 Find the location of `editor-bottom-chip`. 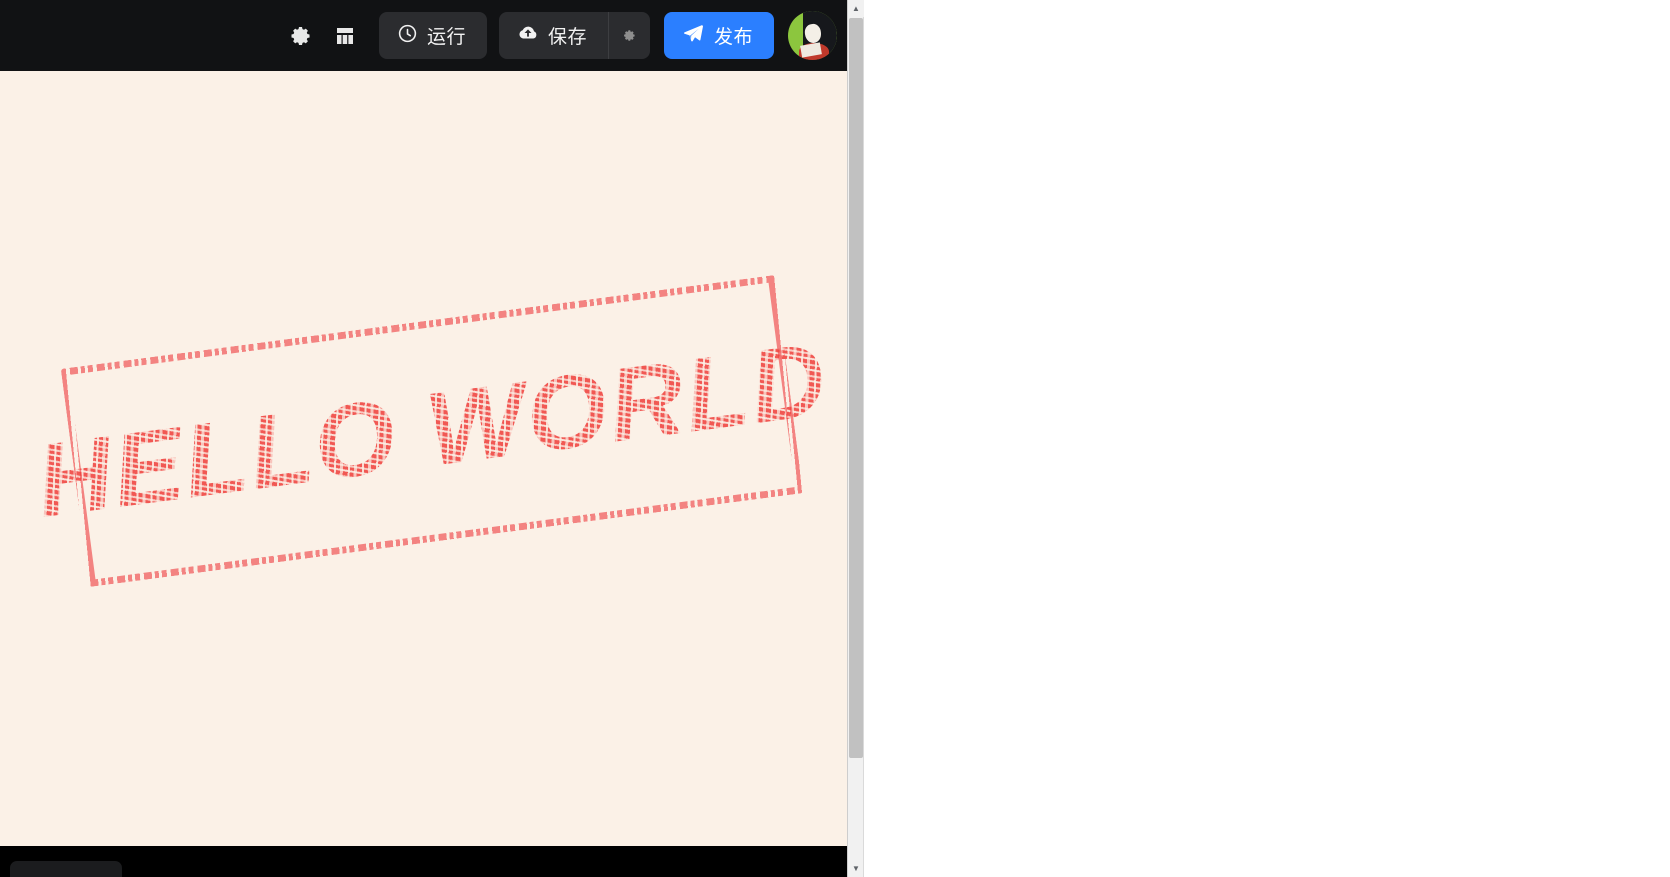

editor-bottom-chip is located at coordinates (66, 869).